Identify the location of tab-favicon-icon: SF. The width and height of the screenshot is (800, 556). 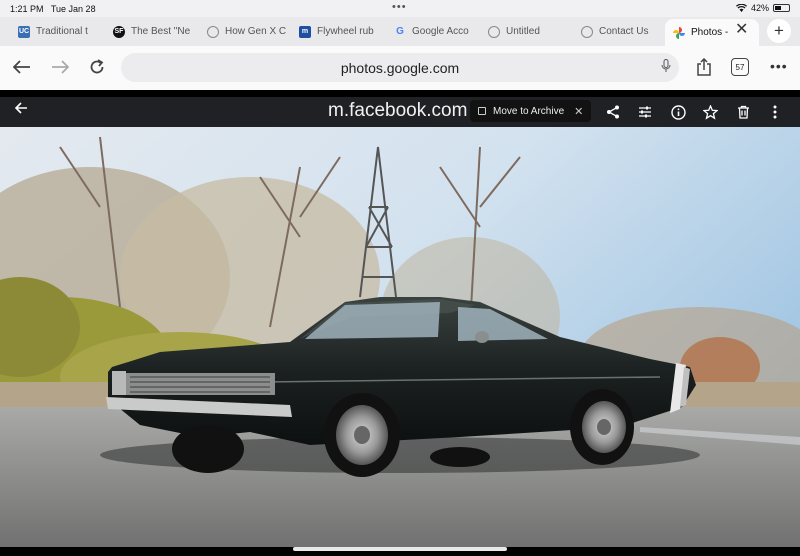
(119, 31).